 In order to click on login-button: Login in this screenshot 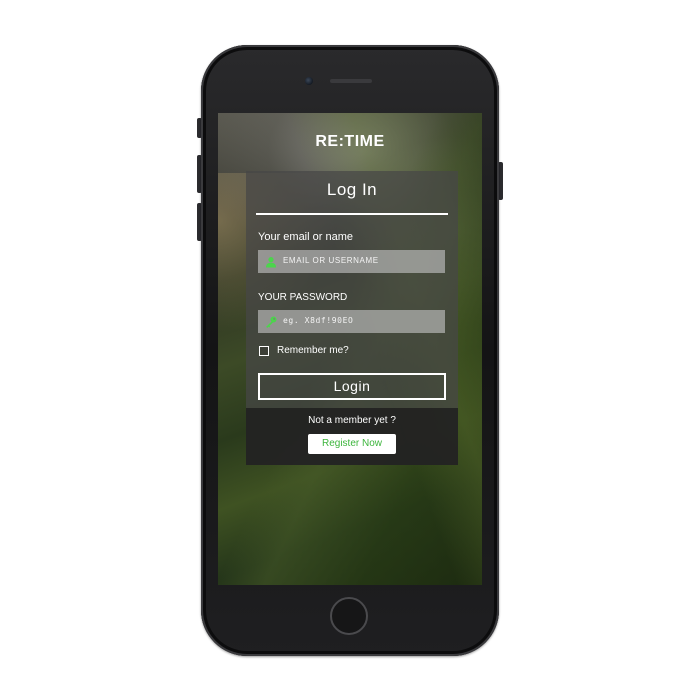, I will do `click(352, 386)`.